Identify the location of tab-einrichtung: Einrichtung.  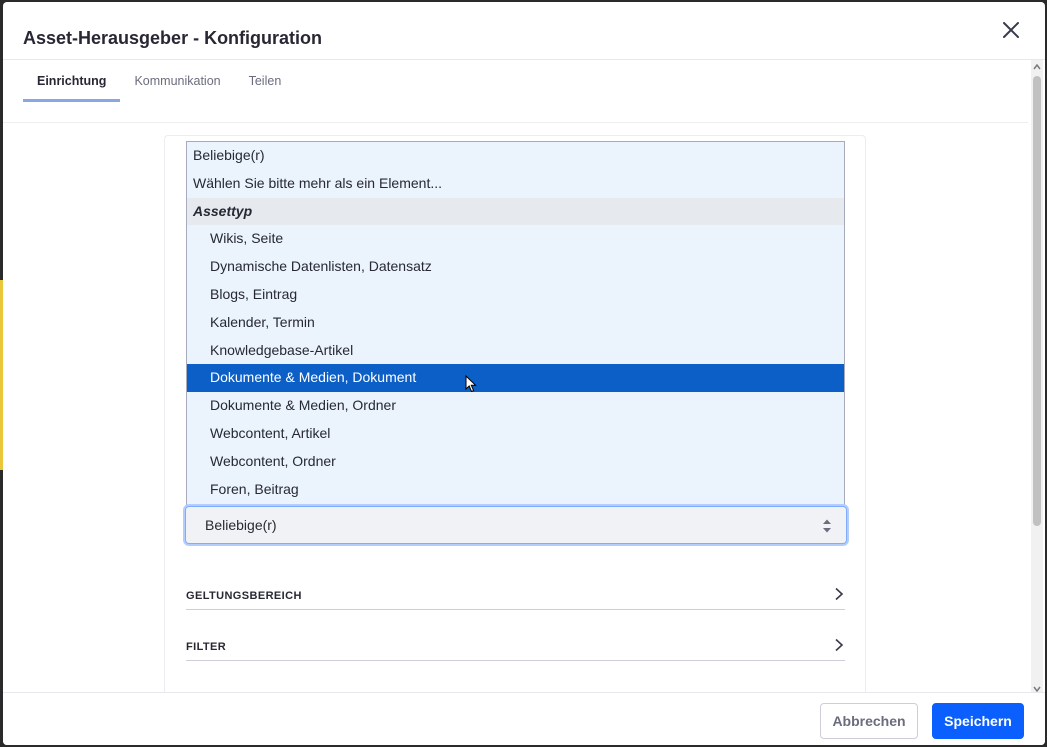
(72, 82).